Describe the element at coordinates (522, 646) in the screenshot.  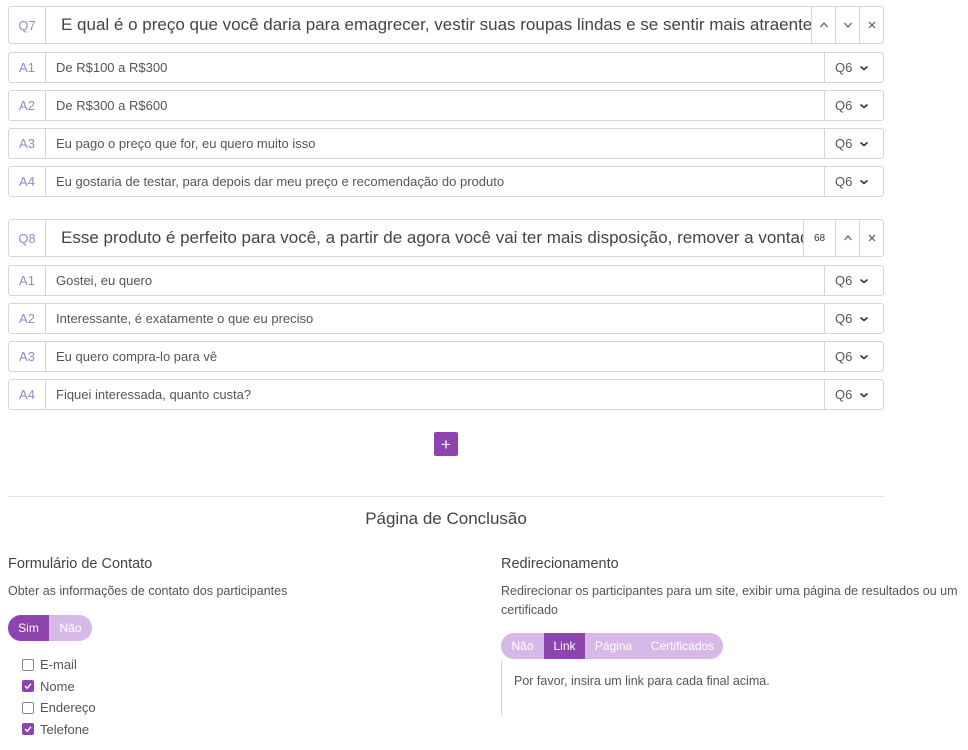
I see `redirect-option-no: Não` at that location.